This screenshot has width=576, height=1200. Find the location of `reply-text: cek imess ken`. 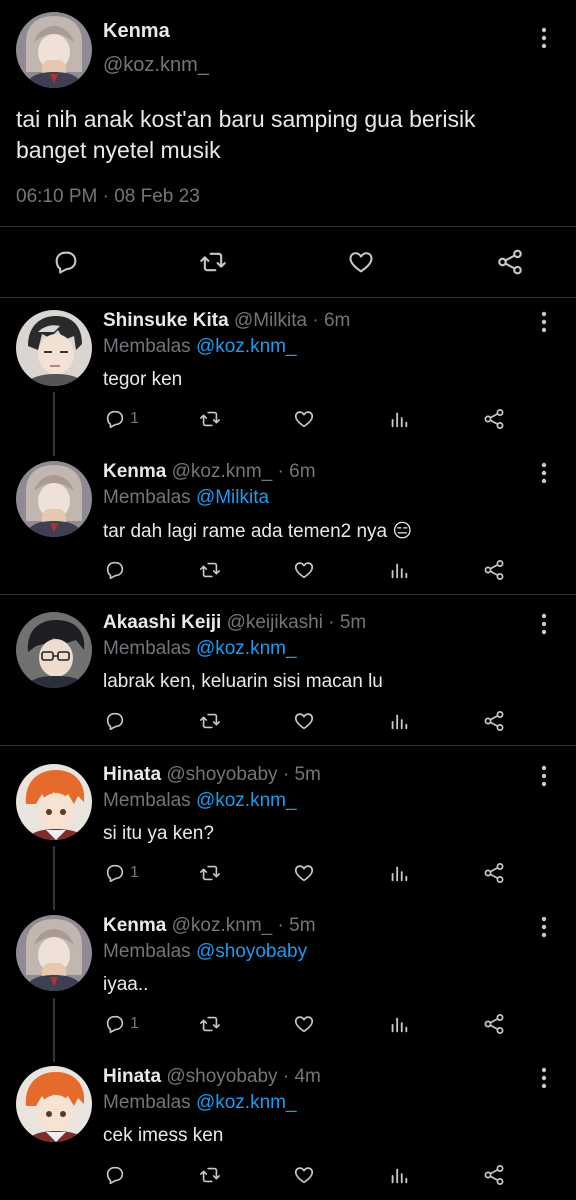

reply-text: cek imess ken is located at coordinates (163, 1135).